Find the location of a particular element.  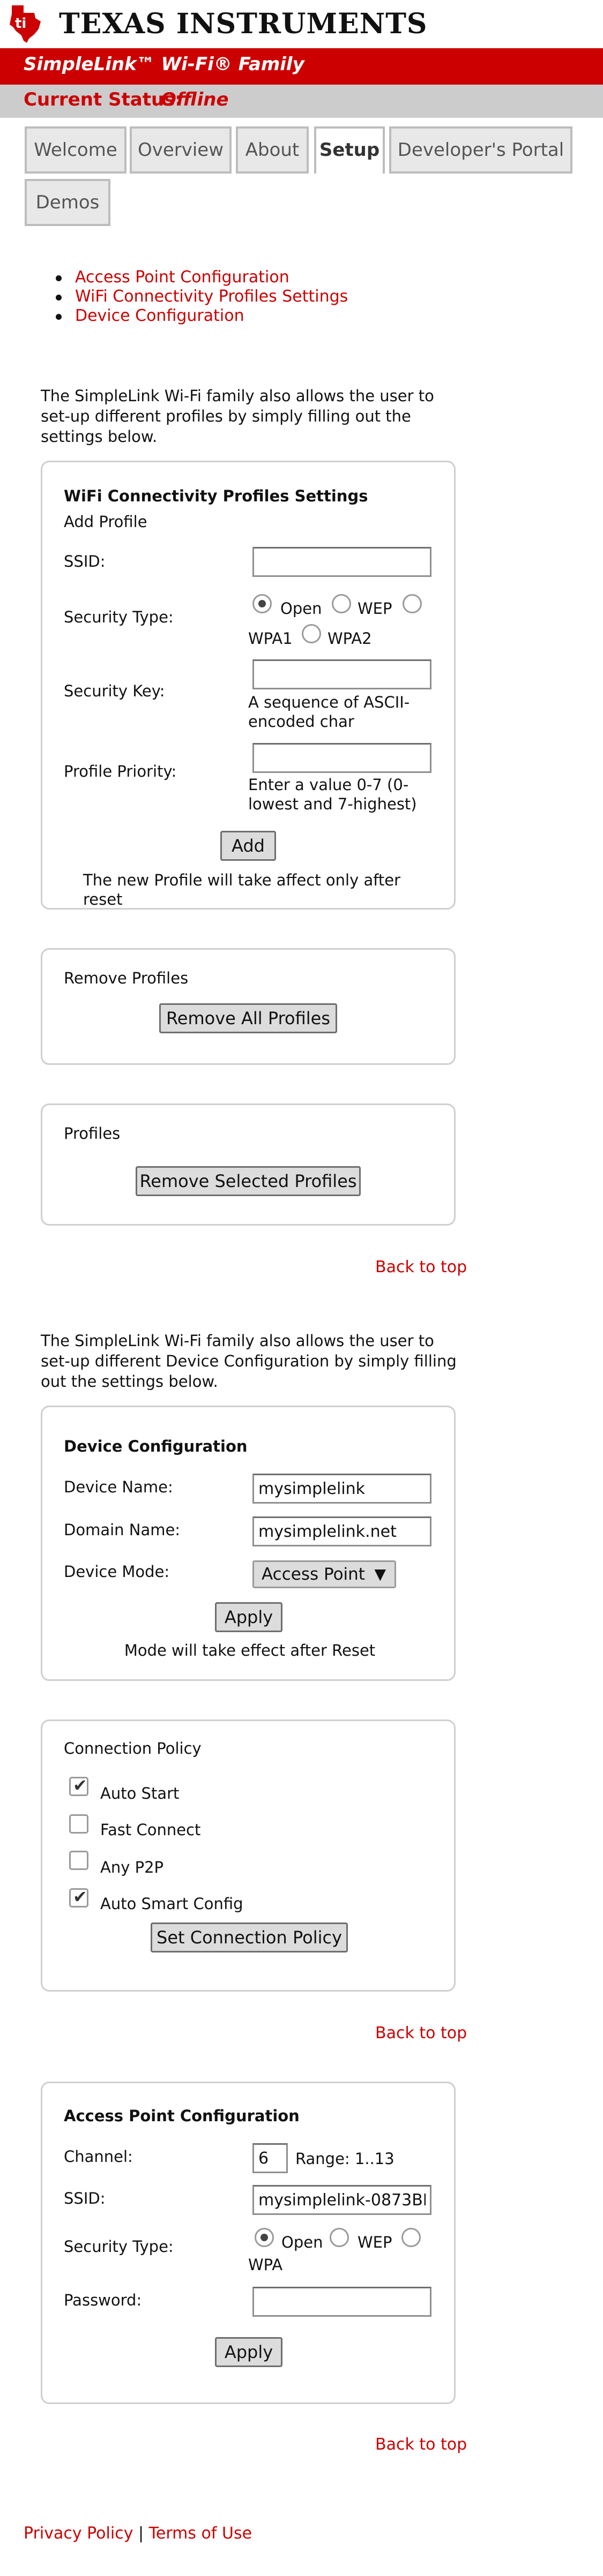

product-title: SimpleLink™ Wi-Fi® Family is located at coordinates (164, 64).